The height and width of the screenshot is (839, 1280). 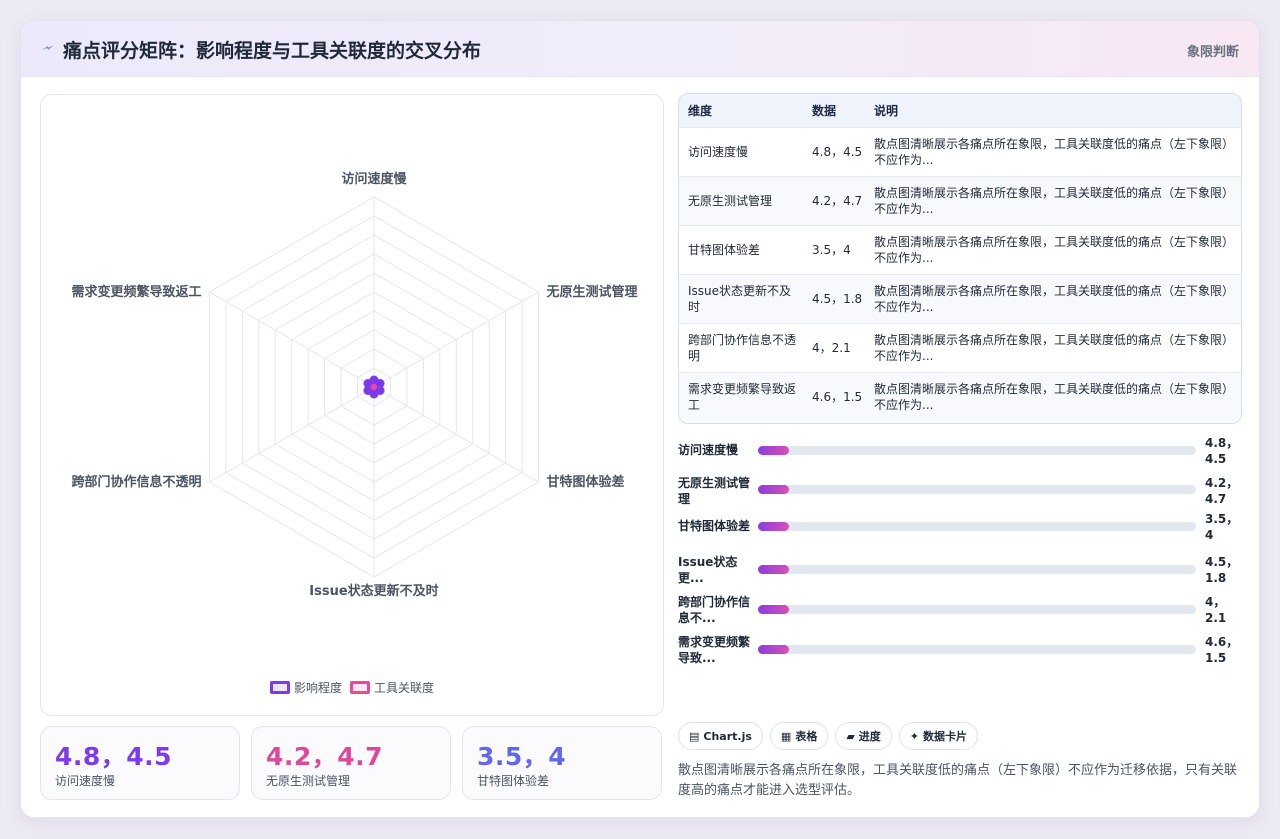 I want to click on tag-label: 数据卡片, so click(x=945, y=736).